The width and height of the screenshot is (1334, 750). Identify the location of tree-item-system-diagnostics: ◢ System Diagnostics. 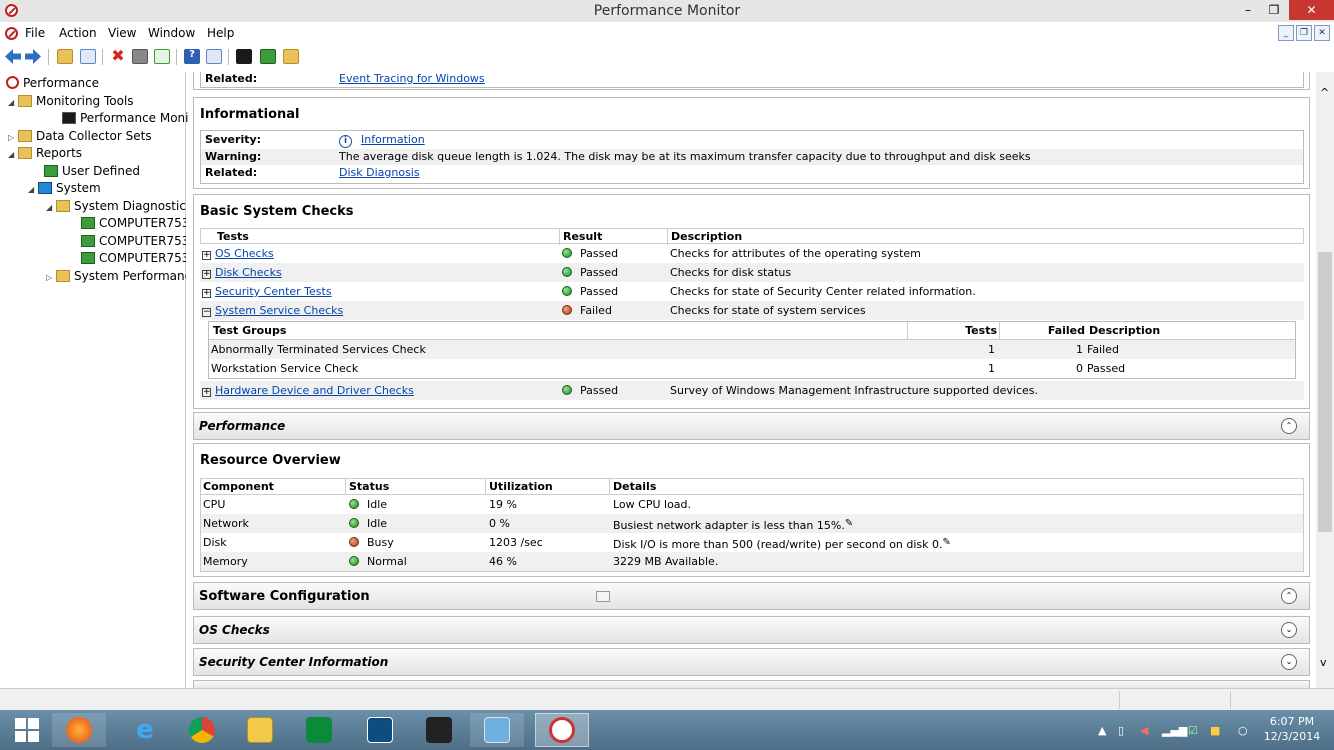
(116, 206).